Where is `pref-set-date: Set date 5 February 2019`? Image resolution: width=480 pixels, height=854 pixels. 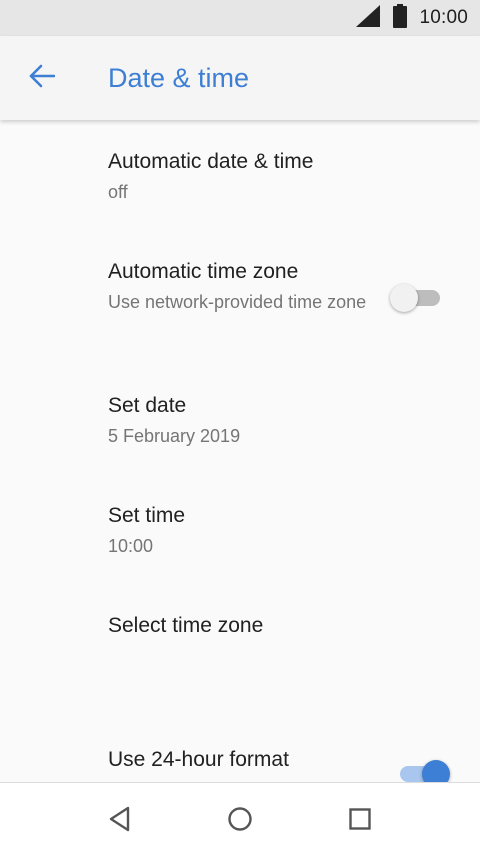 pref-set-date: Set date 5 February 2019 is located at coordinates (240, 419).